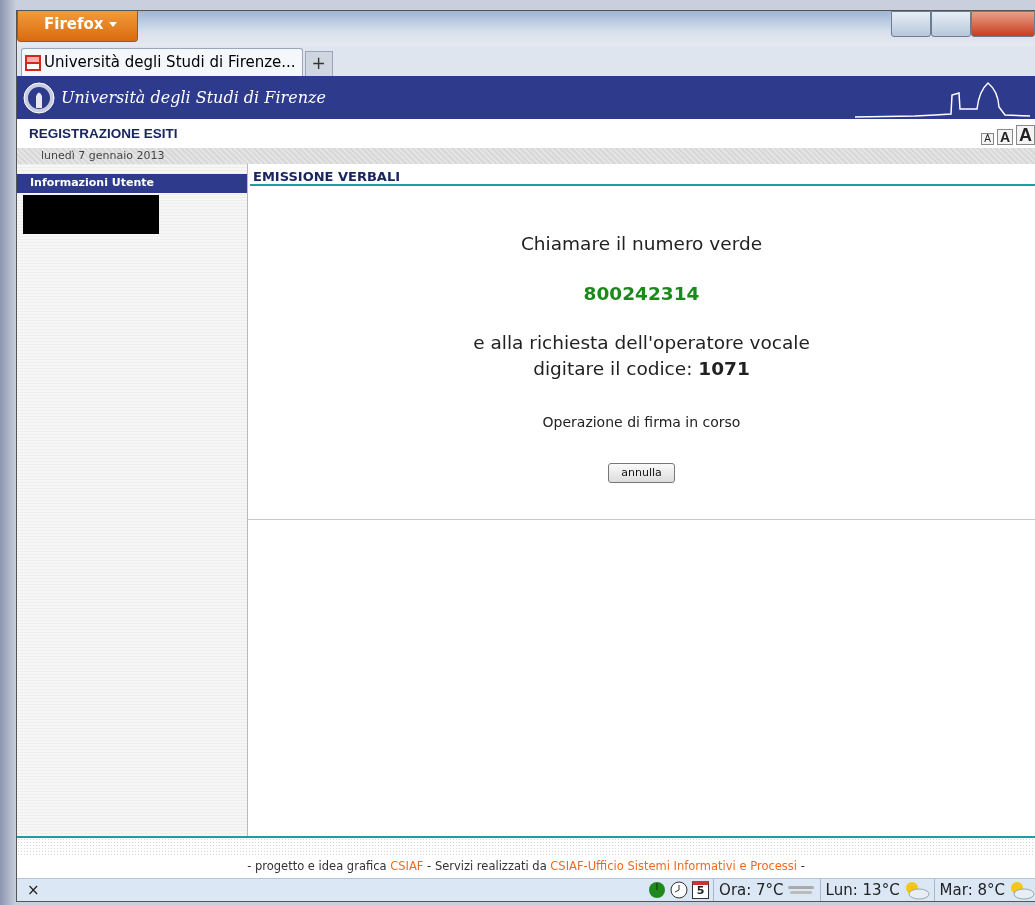 This screenshot has width=1035, height=905. I want to click on phone-number: 800242314, so click(641, 293).